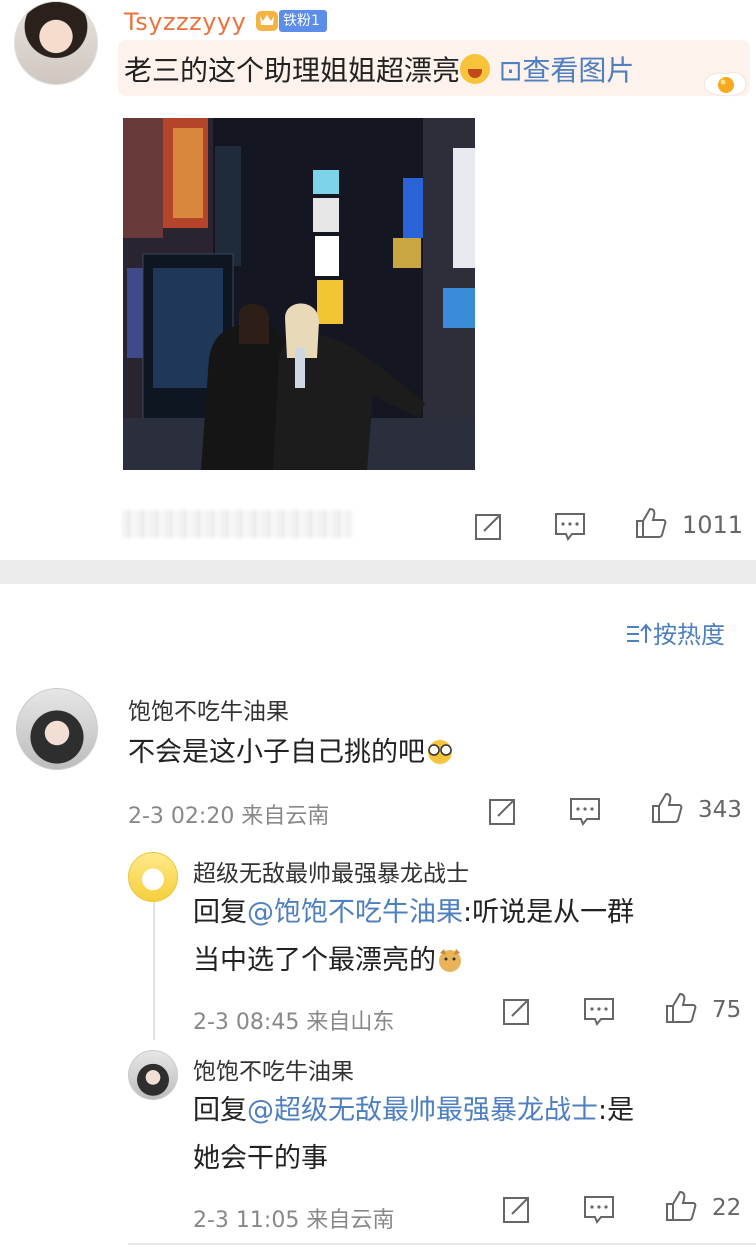 Image resolution: width=756 pixels, height=1247 pixels. What do you see at coordinates (725, 84) in the screenshot?
I see `egg-icon` at bounding box center [725, 84].